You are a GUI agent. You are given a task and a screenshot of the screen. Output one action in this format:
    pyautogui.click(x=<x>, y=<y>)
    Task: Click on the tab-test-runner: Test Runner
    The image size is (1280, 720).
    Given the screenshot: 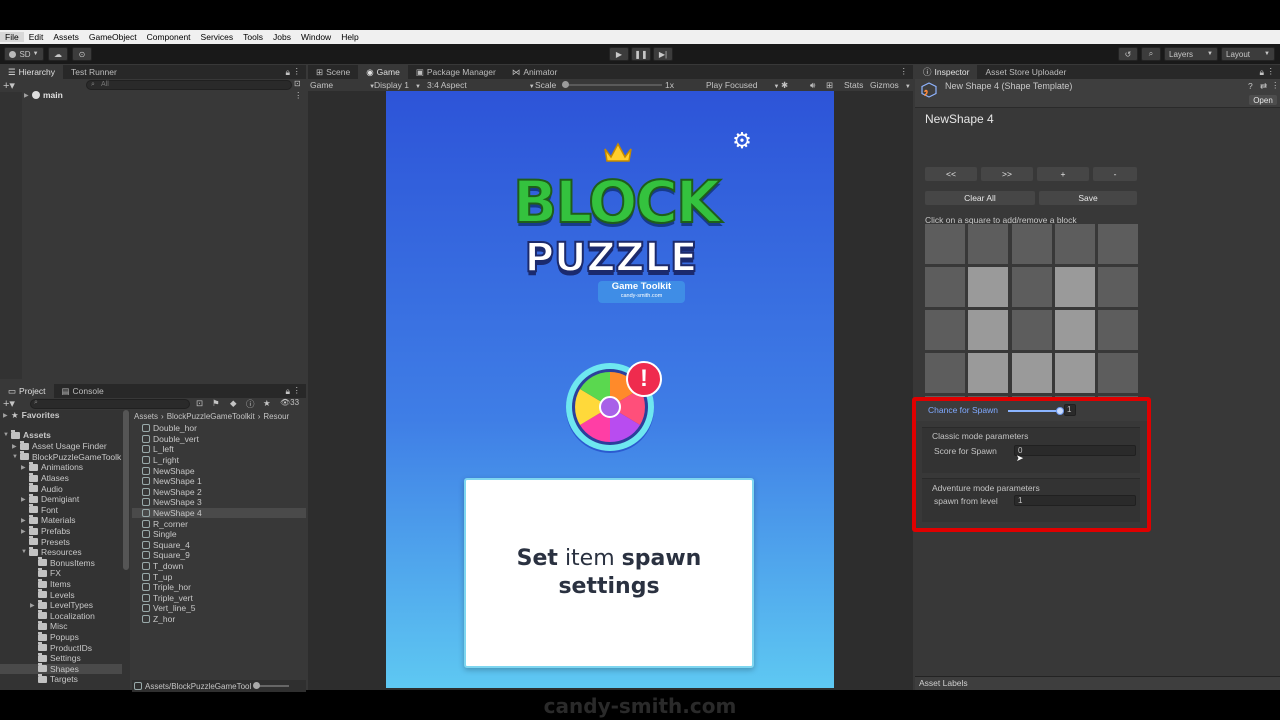 What is the action you would take?
    pyautogui.click(x=94, y=72)
    